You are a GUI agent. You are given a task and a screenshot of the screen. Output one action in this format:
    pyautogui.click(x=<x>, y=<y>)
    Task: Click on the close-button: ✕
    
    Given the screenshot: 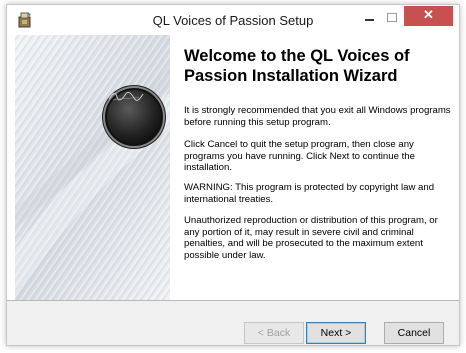 What is the action you would take?
    pyautogui.click(x=428, y=16)
    